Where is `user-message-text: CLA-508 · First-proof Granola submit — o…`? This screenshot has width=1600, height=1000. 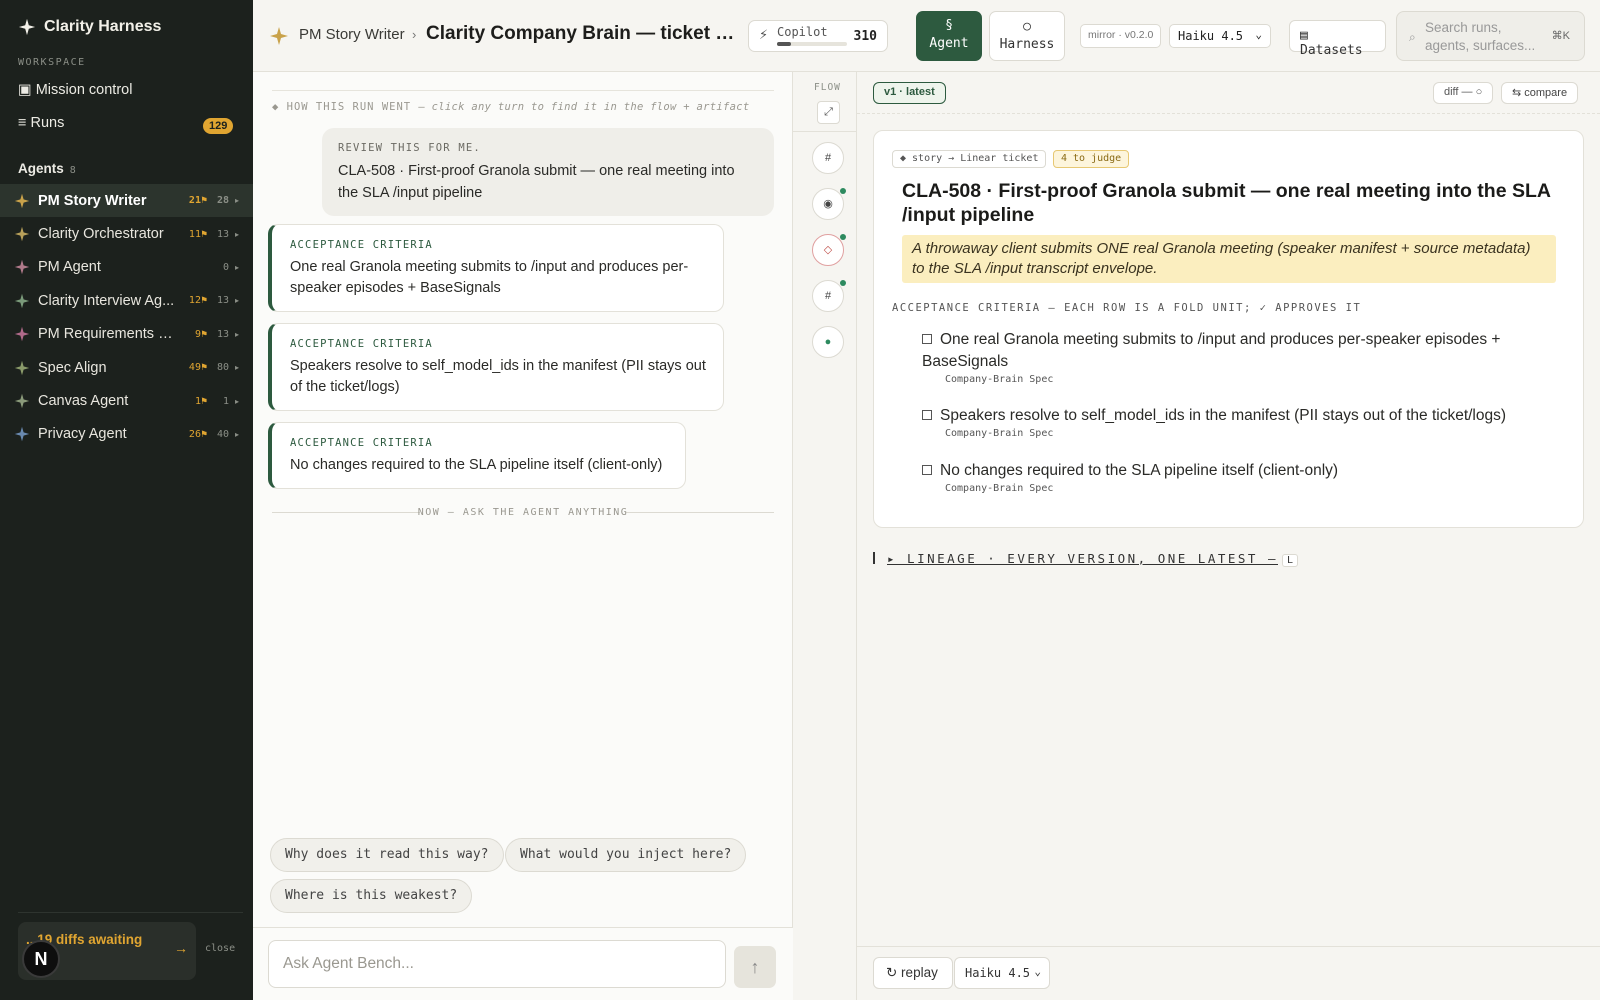
user-message-text: CLA-508 · First-proof Granola submit — o… is located at coordinates (536, 182).